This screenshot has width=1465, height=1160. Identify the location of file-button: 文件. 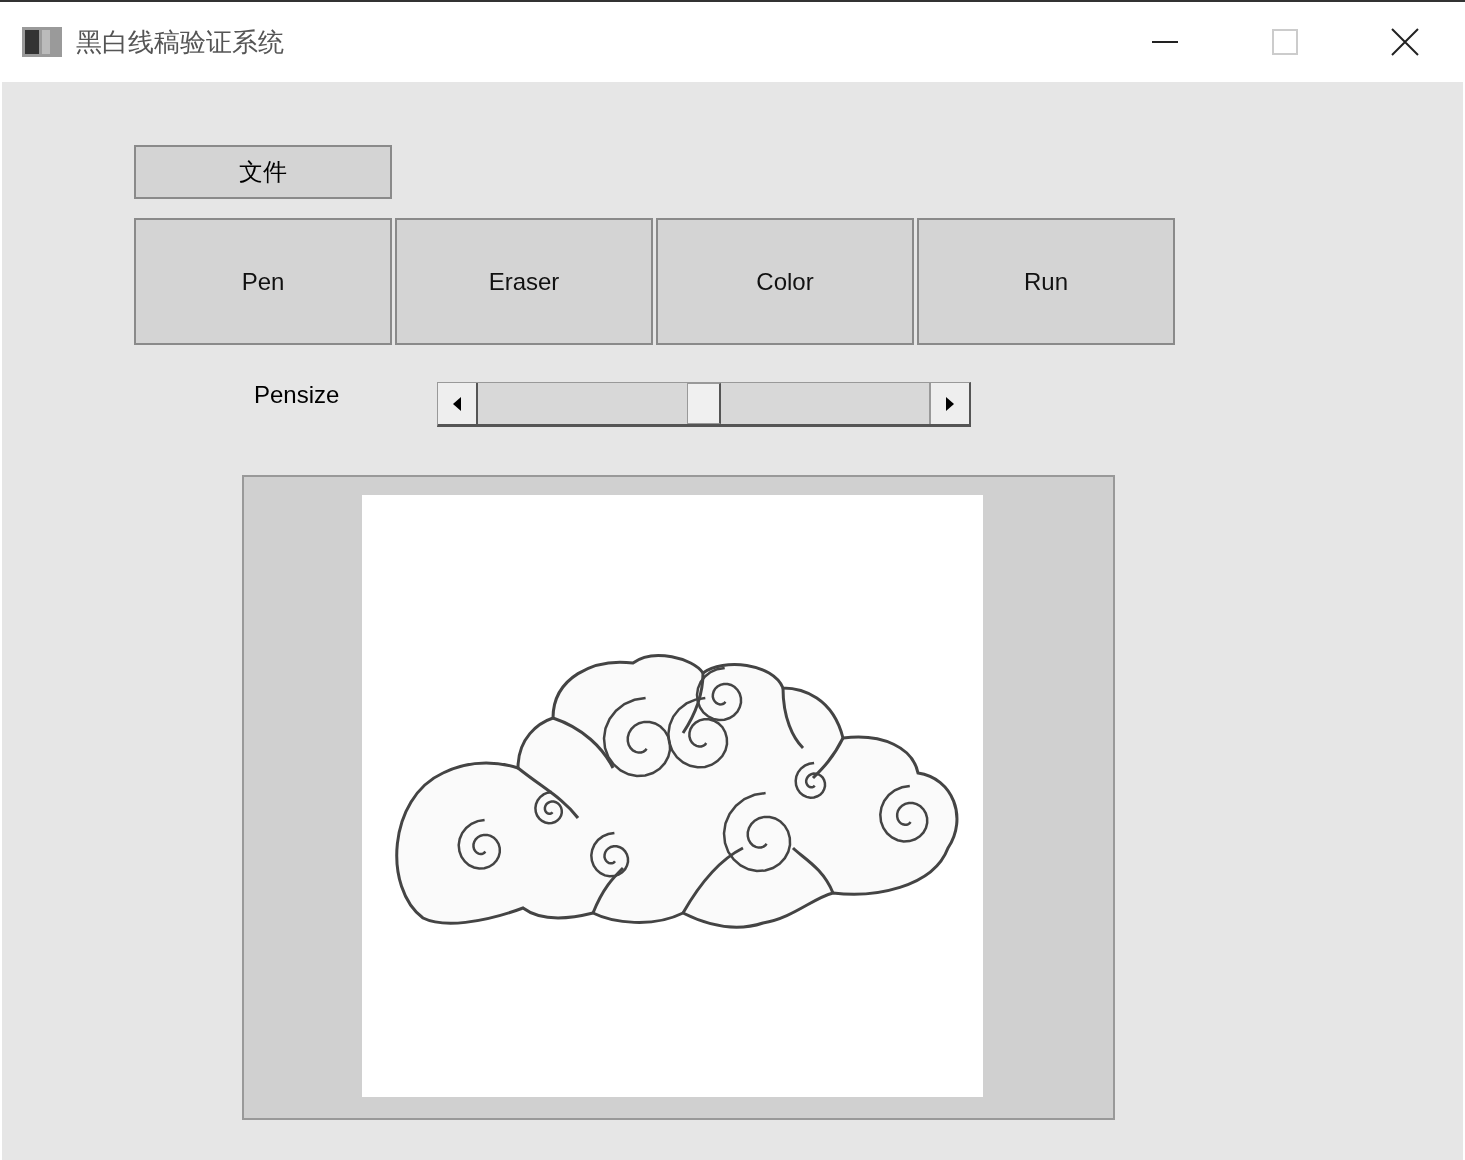
(263, 172).